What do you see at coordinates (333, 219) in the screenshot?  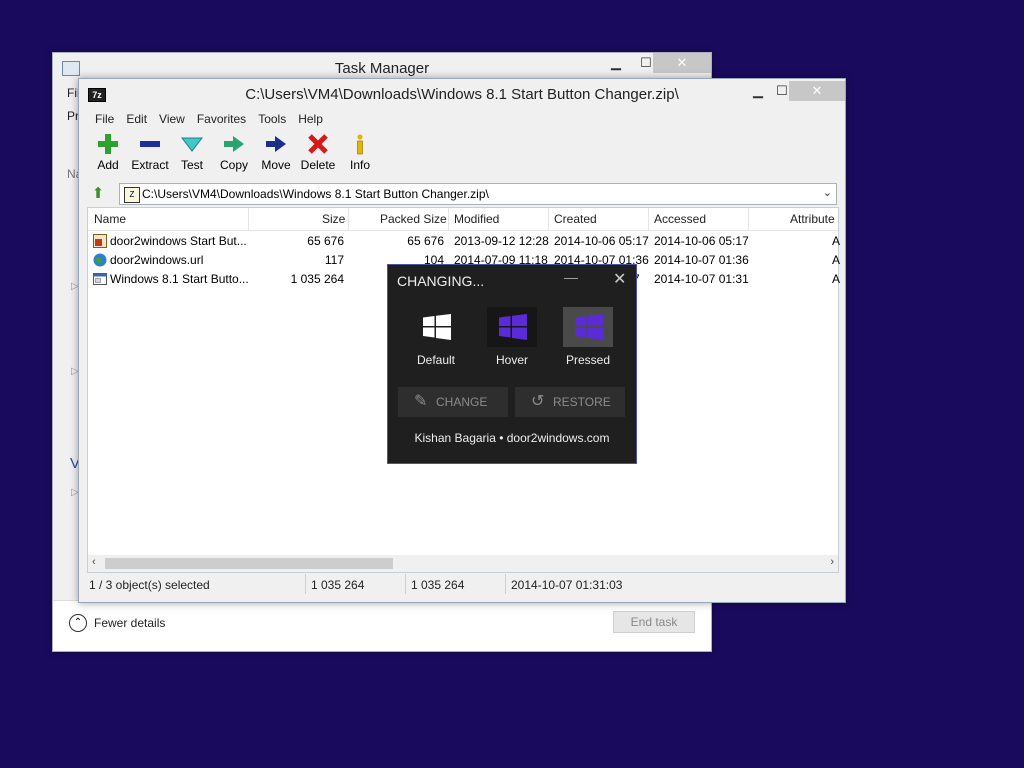 I see `column-size: Size` at bounding box center [333, 219].